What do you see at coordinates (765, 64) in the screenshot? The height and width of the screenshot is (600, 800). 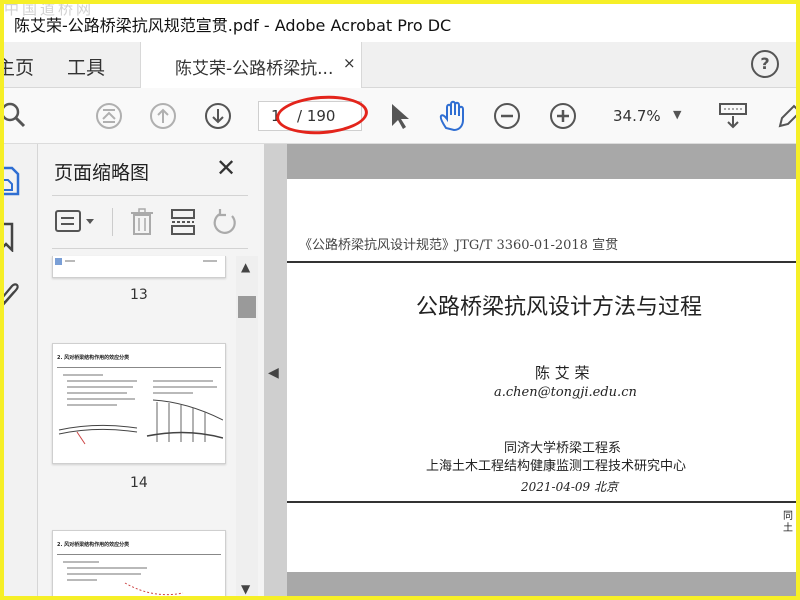 I see `help-button: ?` at bounding box center [765, 64].